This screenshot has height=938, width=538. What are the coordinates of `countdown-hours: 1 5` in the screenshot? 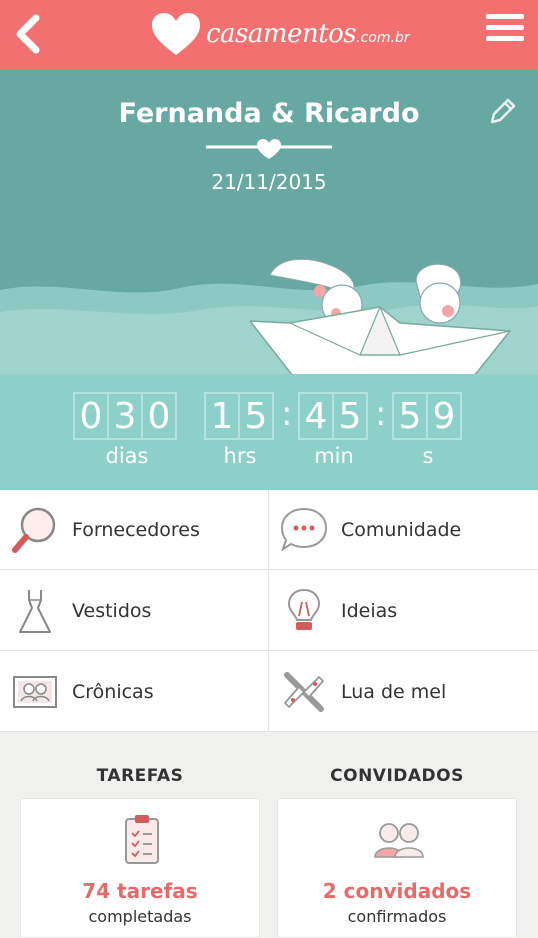 It's located at (239, 416).